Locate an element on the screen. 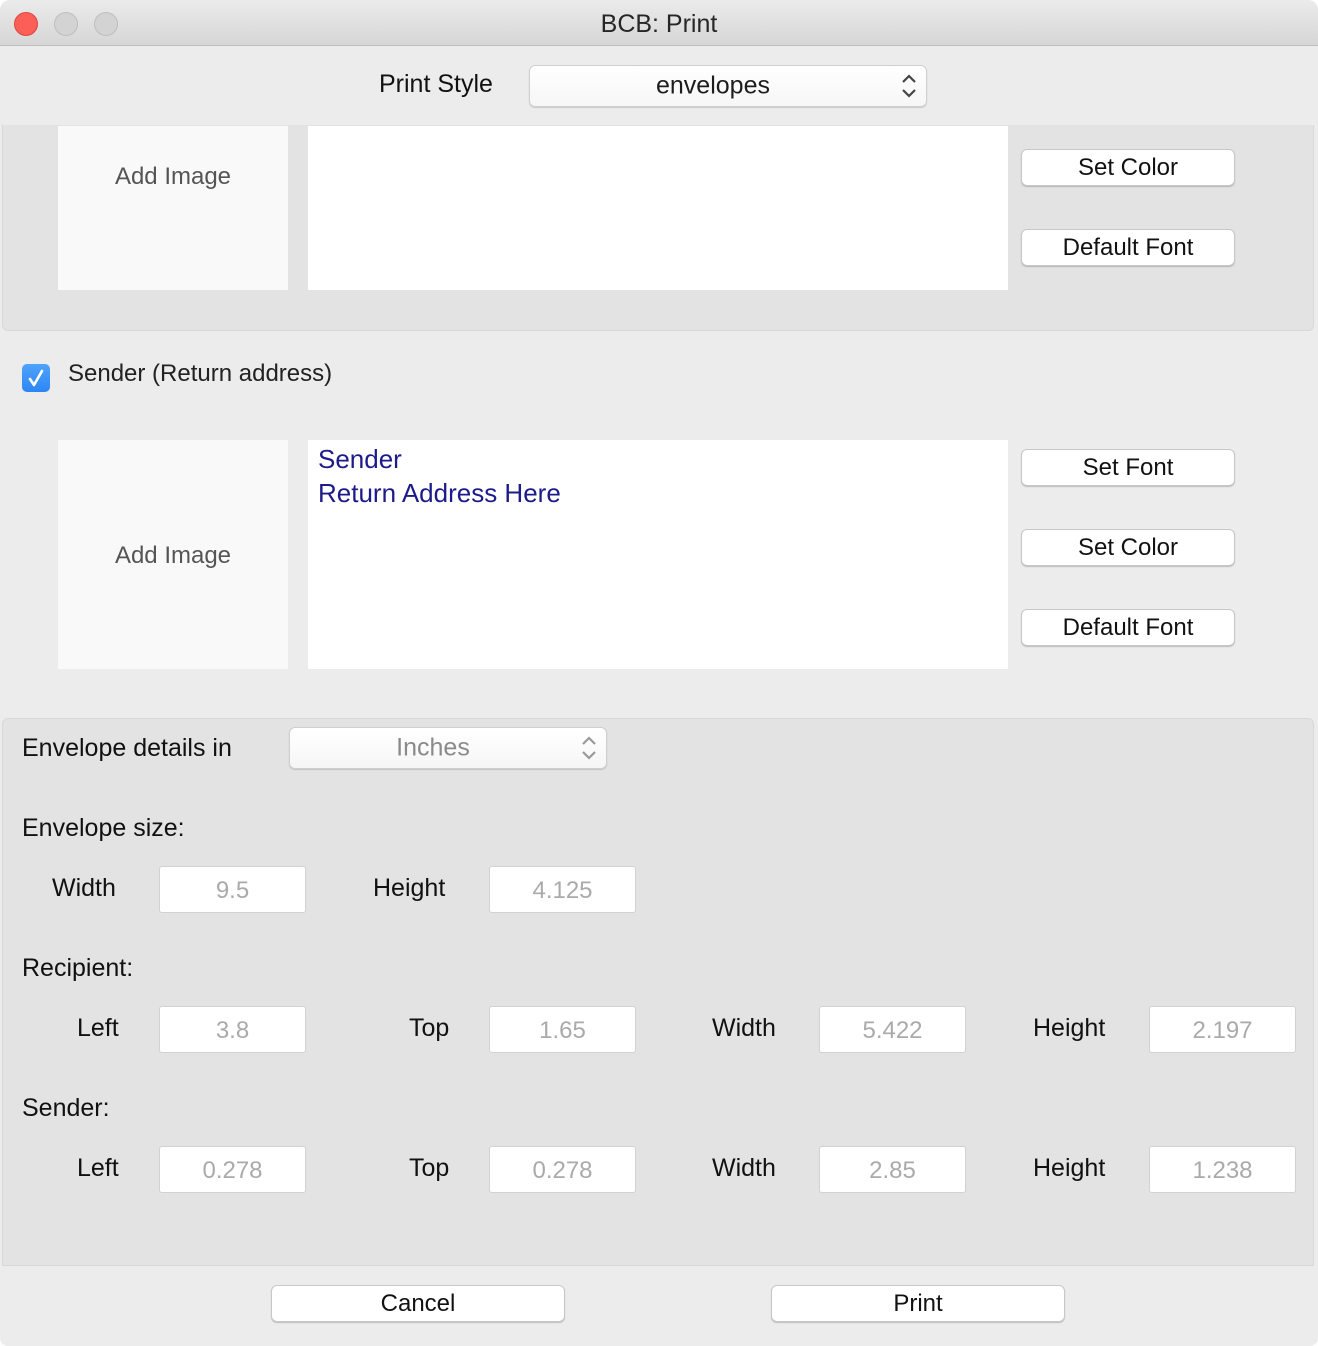  envelope-width-label: Width is located at coordinates (84, 888).